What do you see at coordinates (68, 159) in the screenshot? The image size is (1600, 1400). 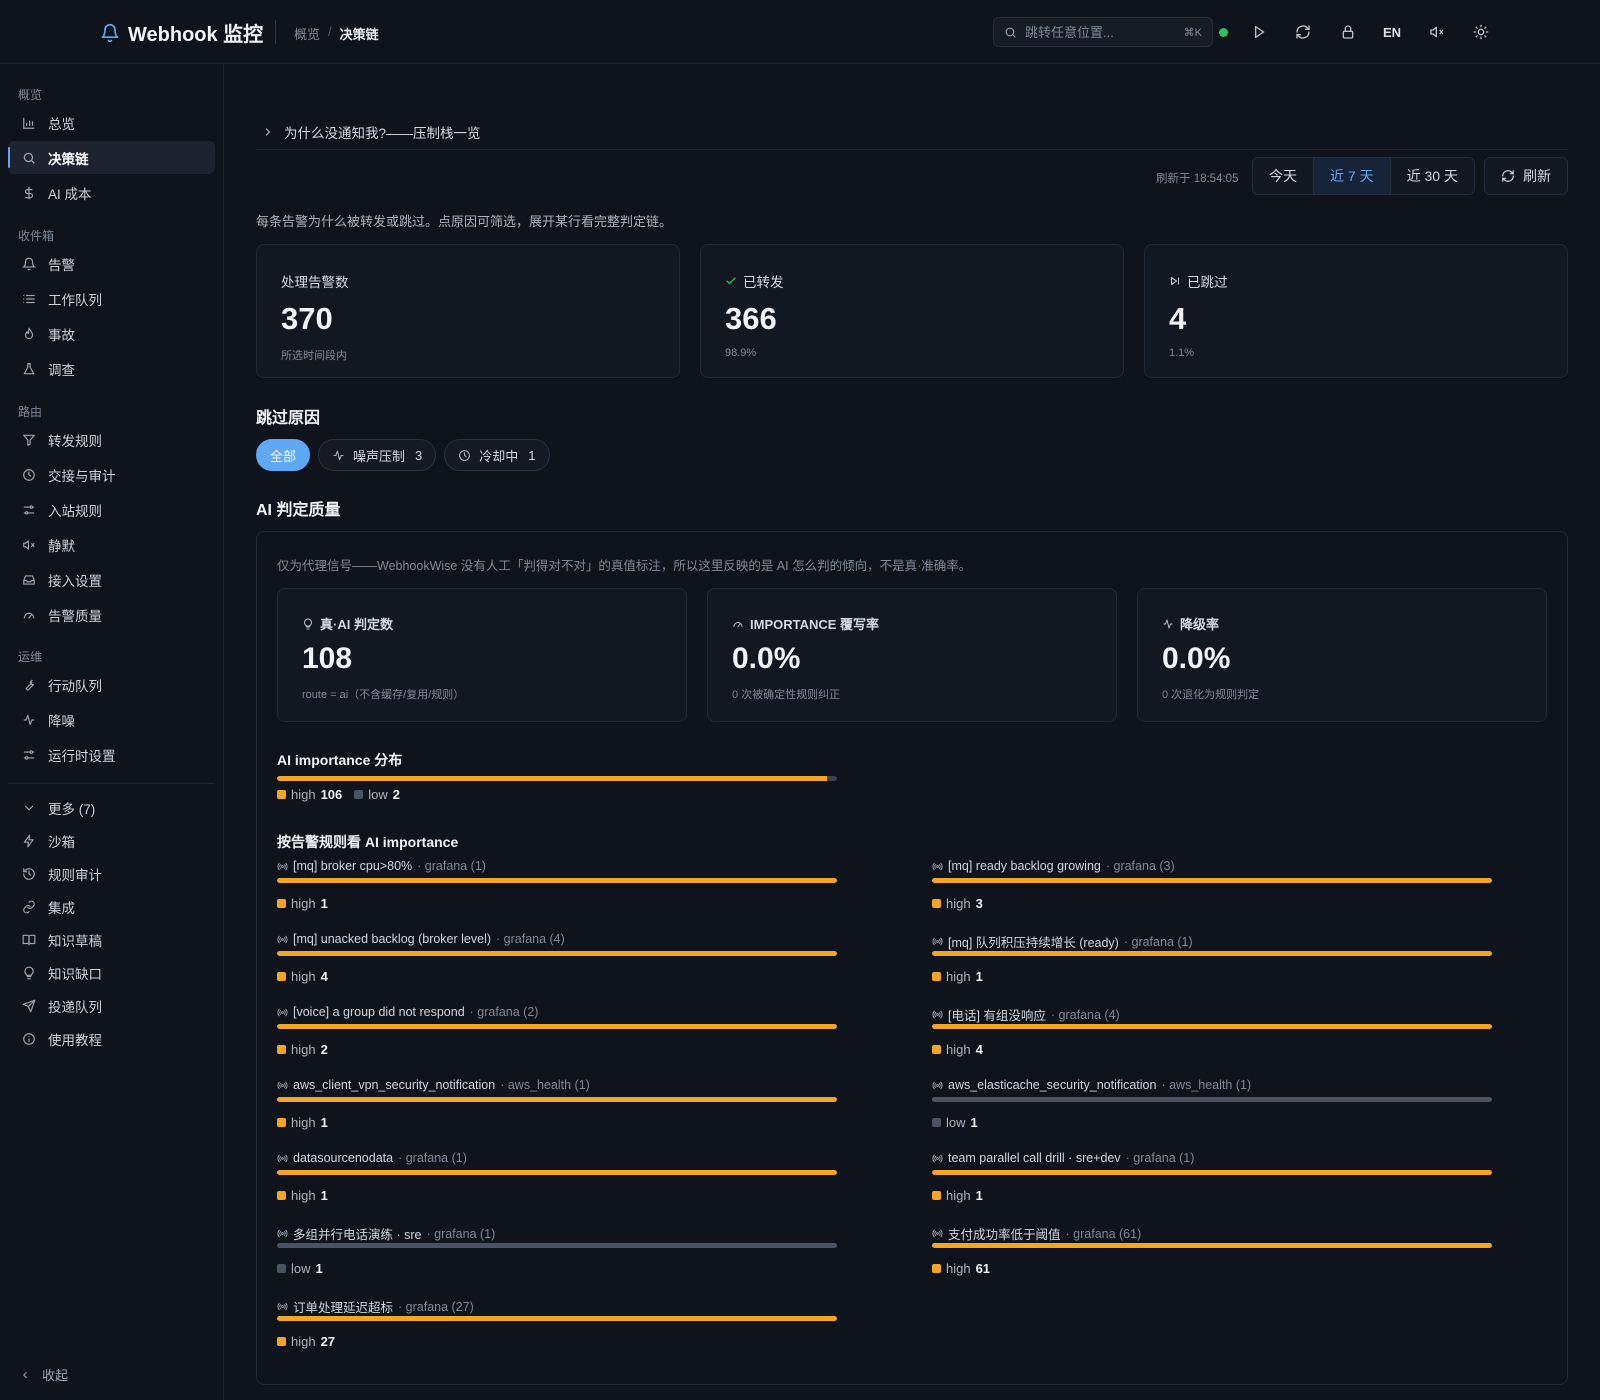 I see `sidebar-item-label: 决策链` at bounding box center [68, 159].